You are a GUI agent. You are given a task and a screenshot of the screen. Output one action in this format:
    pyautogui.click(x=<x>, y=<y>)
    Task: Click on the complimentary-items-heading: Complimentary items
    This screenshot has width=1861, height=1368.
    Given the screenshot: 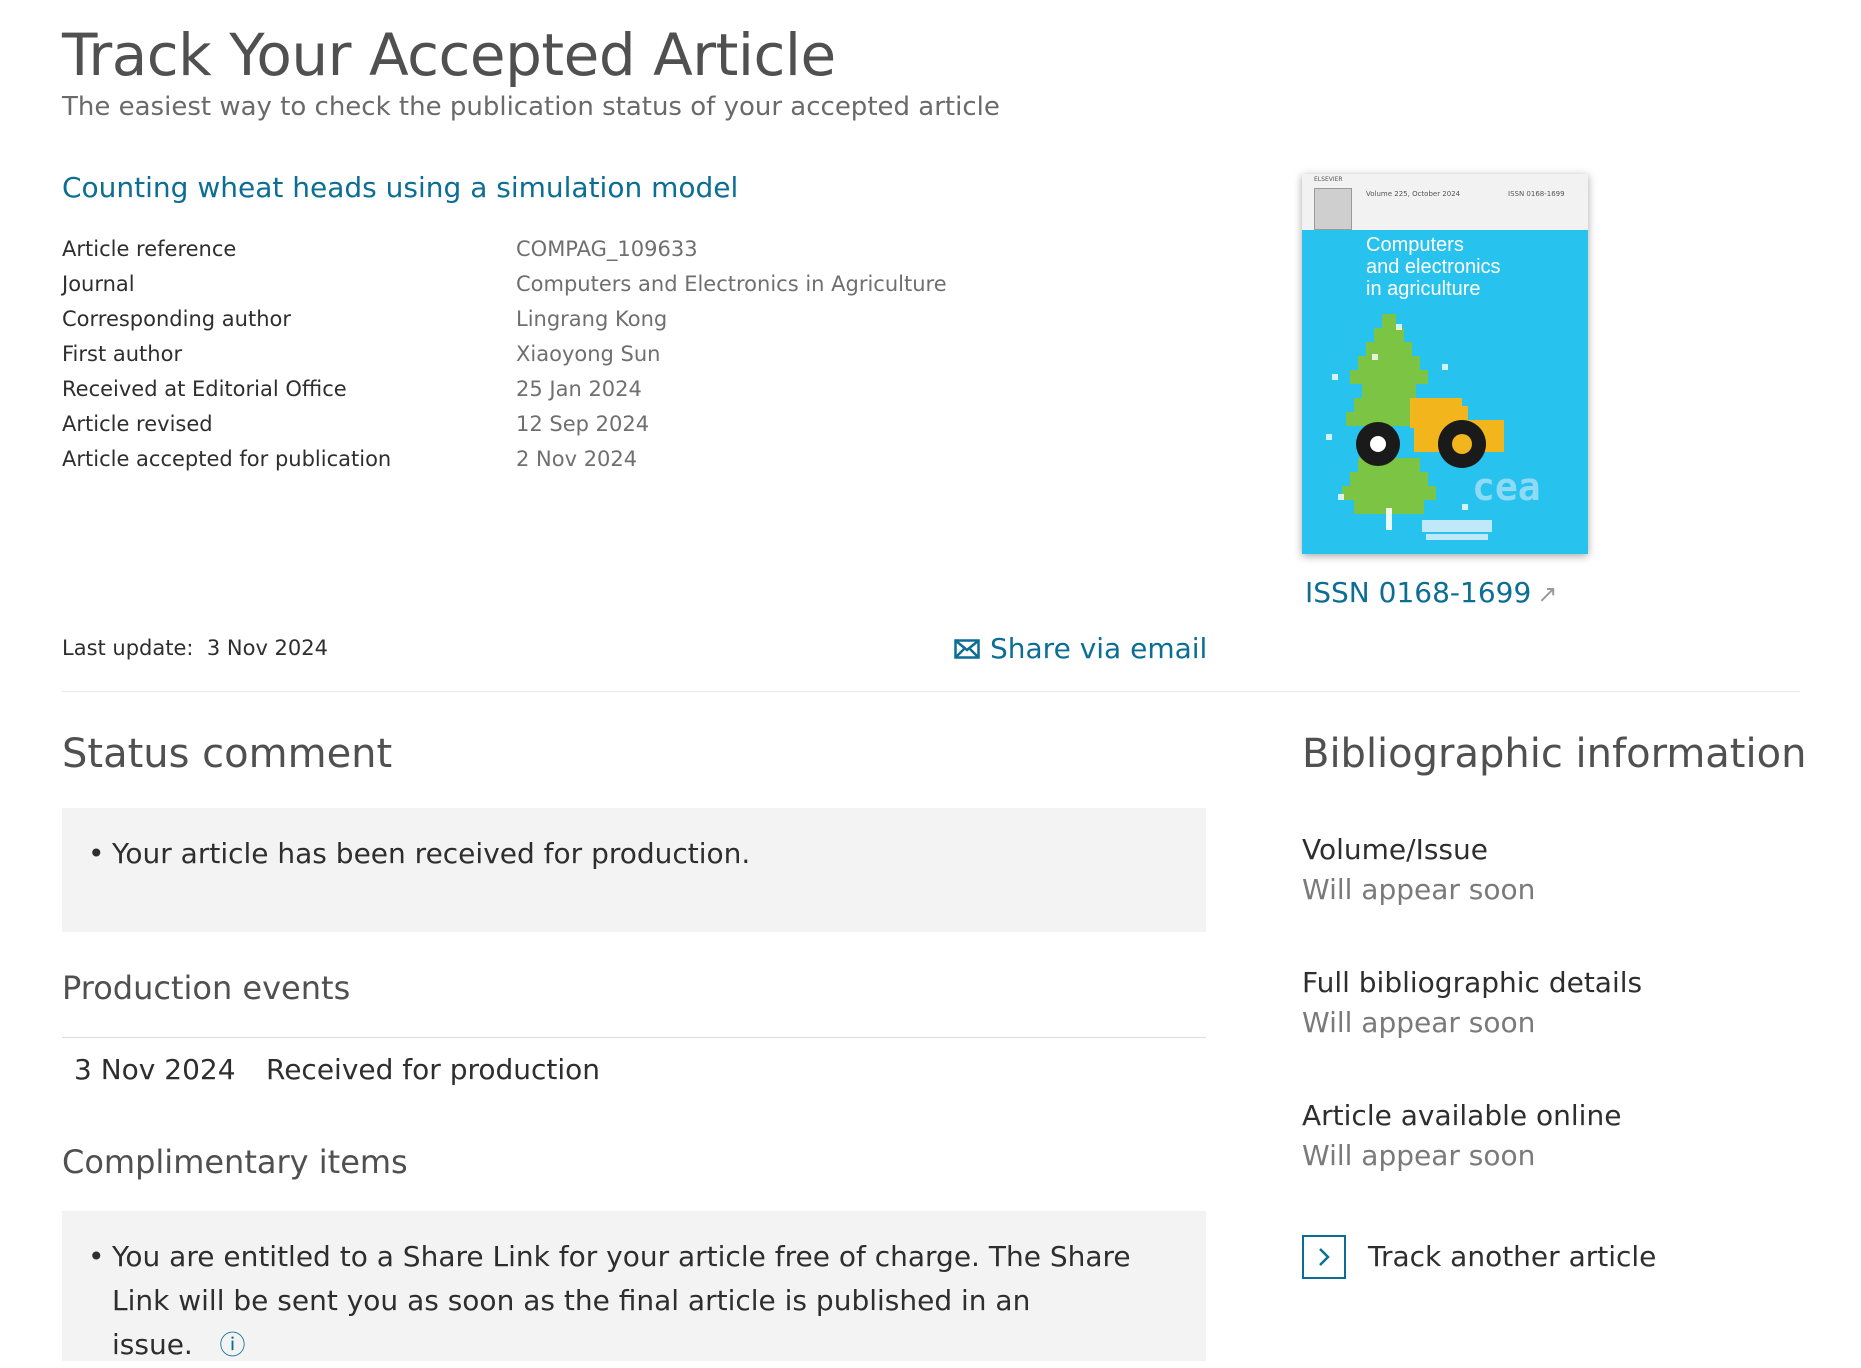 What is the action you would take?
    pyautogui.click(x=235, y=1162)
    